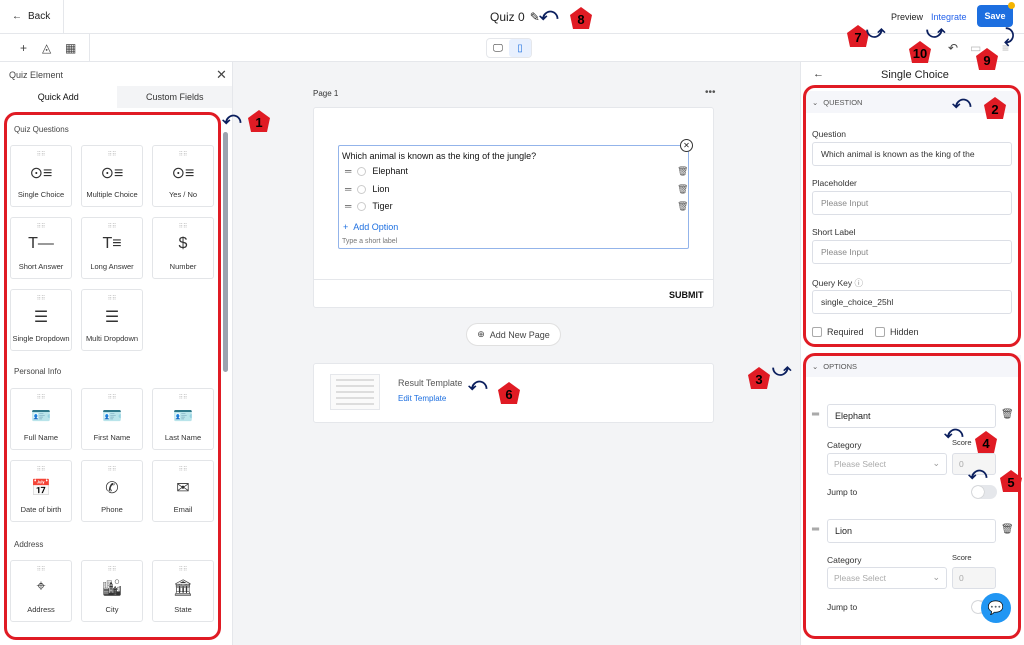  What do you see at coordinates (912, 203) in the screenshot?
I see `placeholder-input: Please Input` at bounding box center [912, 203].